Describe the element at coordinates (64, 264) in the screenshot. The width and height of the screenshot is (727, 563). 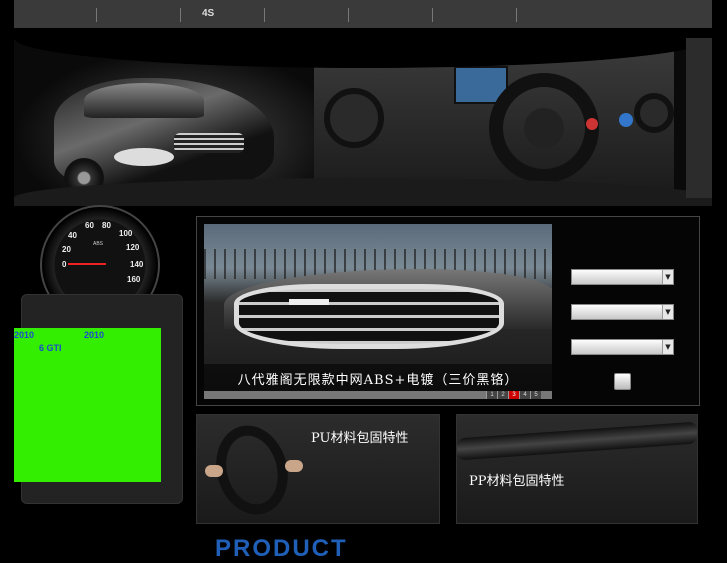
I see `speedo-tick: 0` at that location.